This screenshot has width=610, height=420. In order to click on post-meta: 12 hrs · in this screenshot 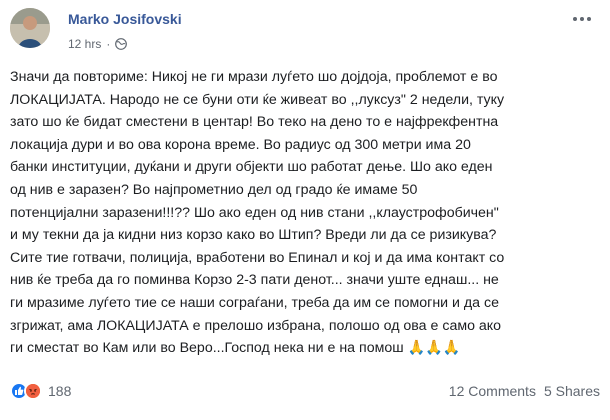, I will do `click(98, 44)`.